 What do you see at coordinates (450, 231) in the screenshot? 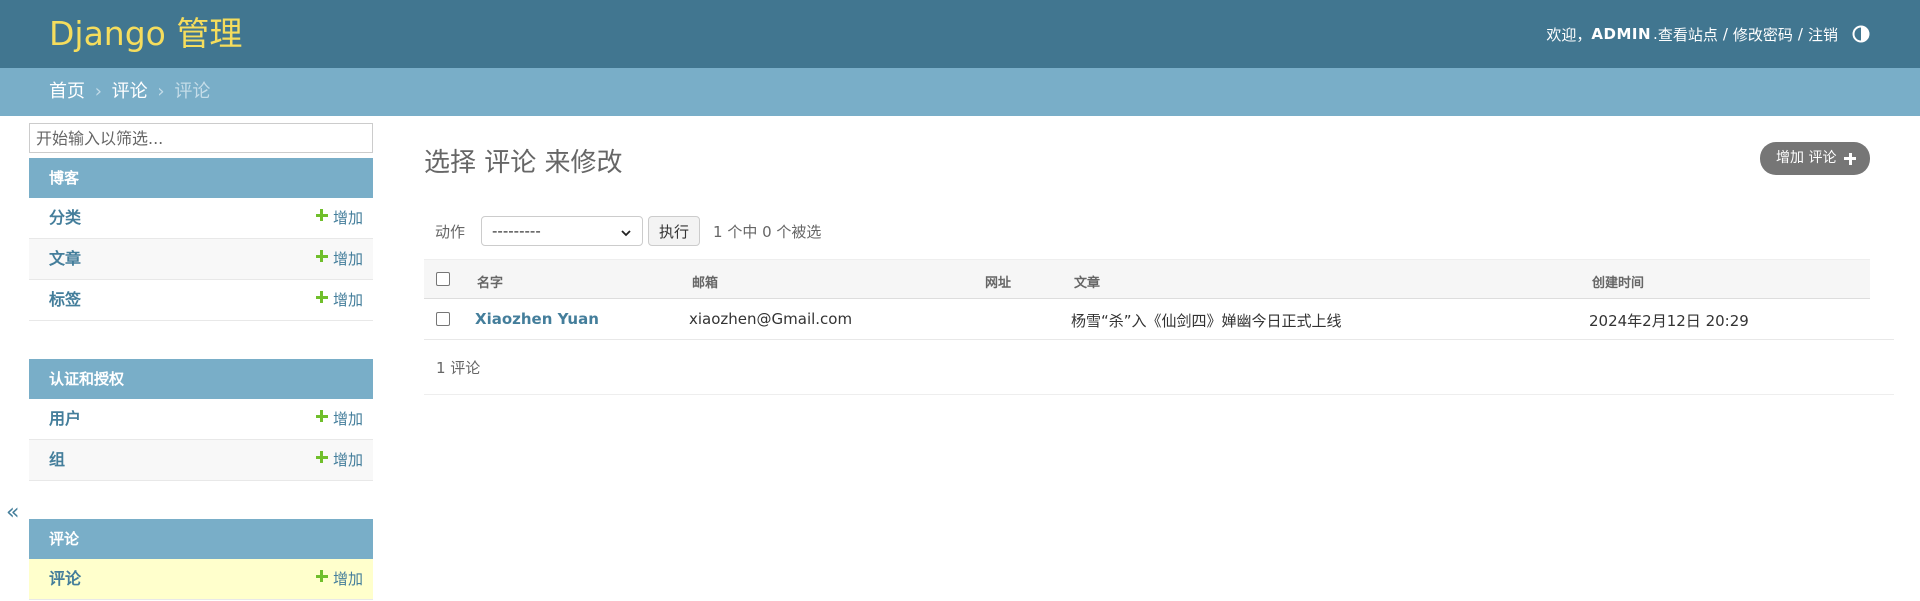
I see `action-label: 动作` at bounding box center [450, 231].